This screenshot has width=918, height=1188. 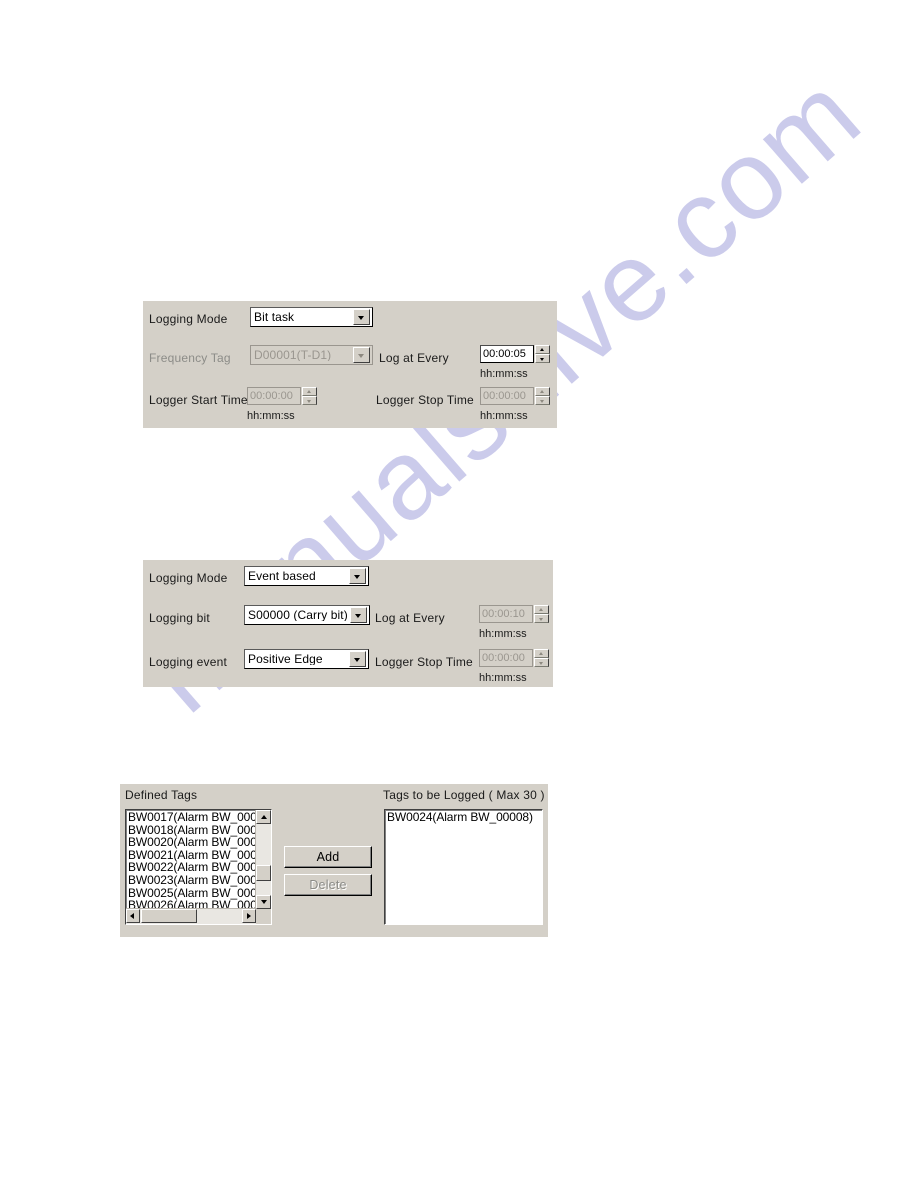 What do you see at coordinates (274, 396) in the screenshot?
I see `logger-start-time-value: 00:00:00` at bounding box center [274, 396].